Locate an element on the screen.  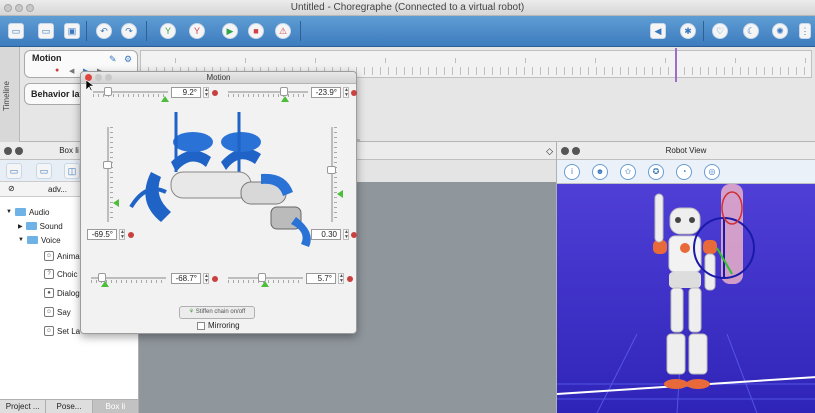
shoulder-roll-slider is located at coordinates (268, 92).